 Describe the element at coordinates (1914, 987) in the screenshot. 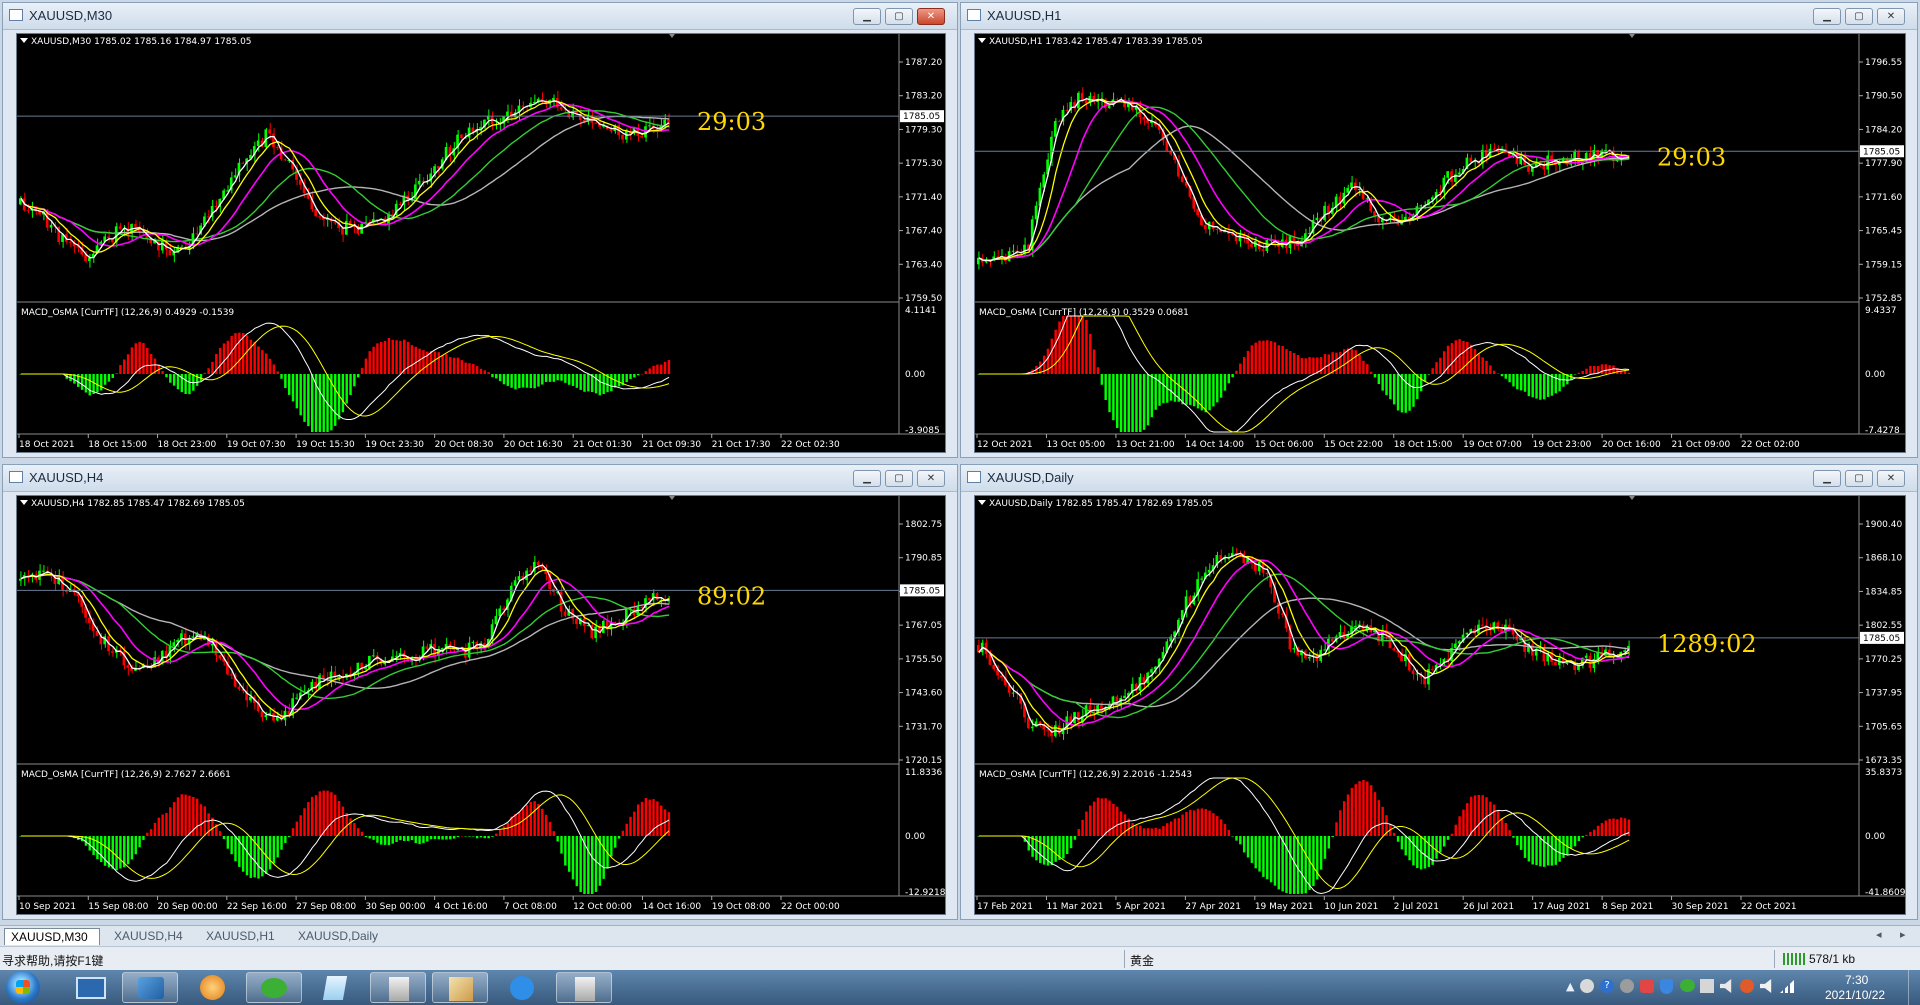

I see `show-desktop-button` at that location.